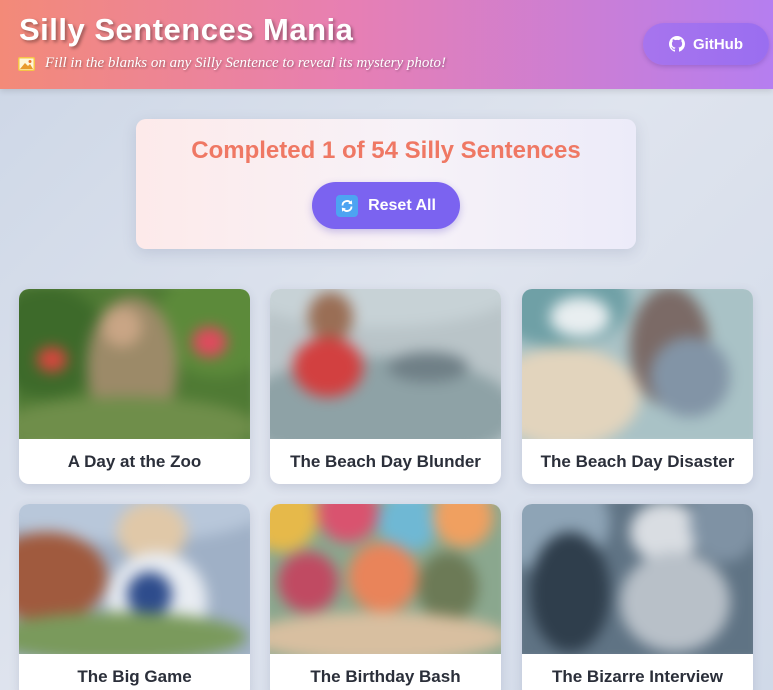  I want to click on app-title: Silly Sentences Mania, so click(186, 29).